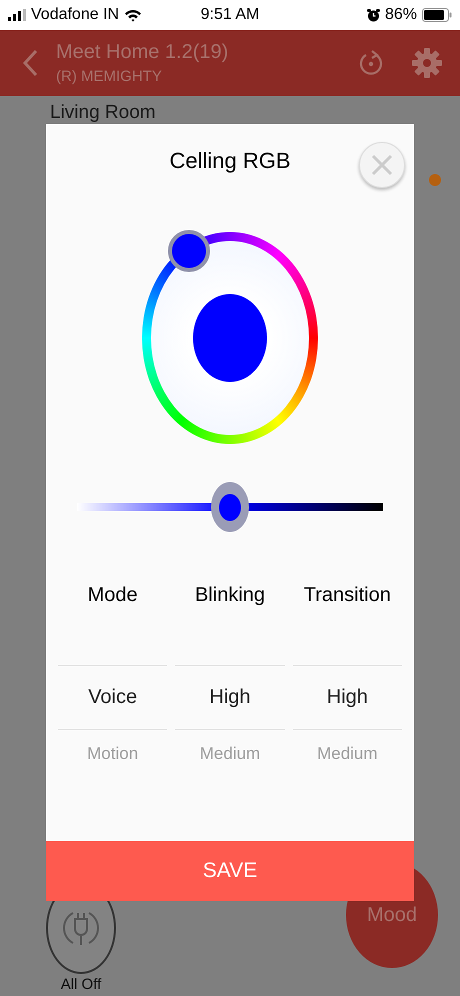  I want to click on room-title: Living Room, so click(103, 113).